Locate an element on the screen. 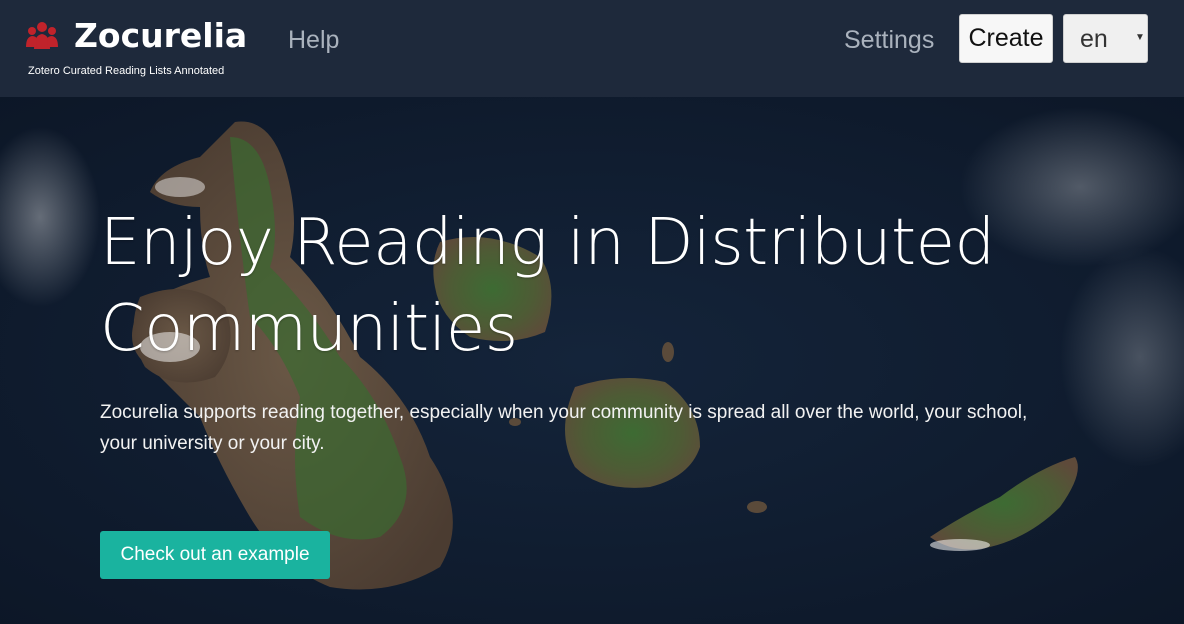 The width and height of the screenshot is (1184, 624). language-value: en is located at coordinates (1094, 39).